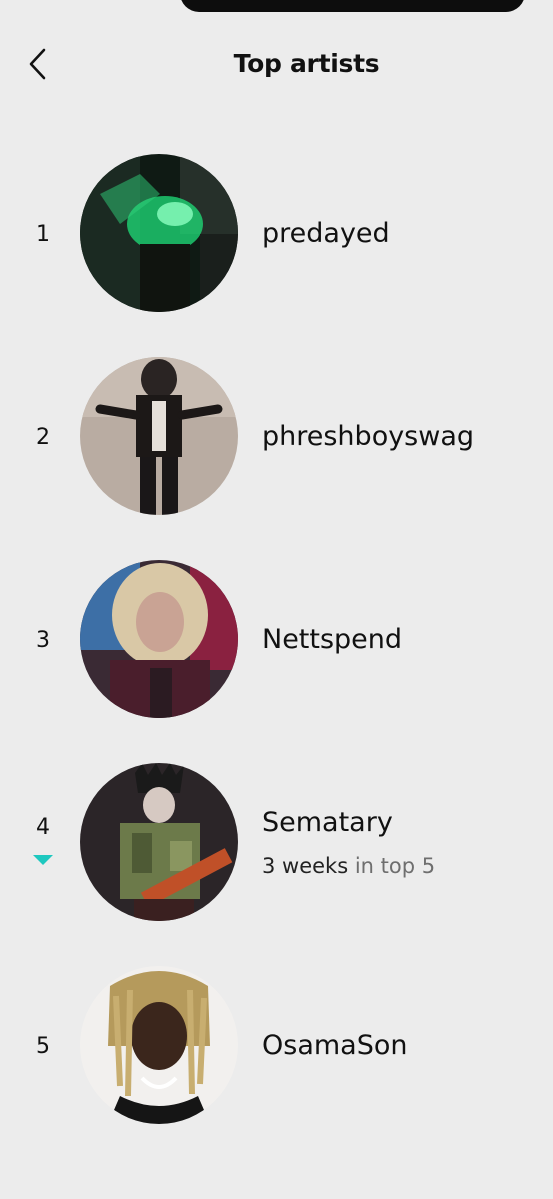 The height and width of the screenshot is (1199, 553). I want to click on rank-number: 4, so click(43, 827).